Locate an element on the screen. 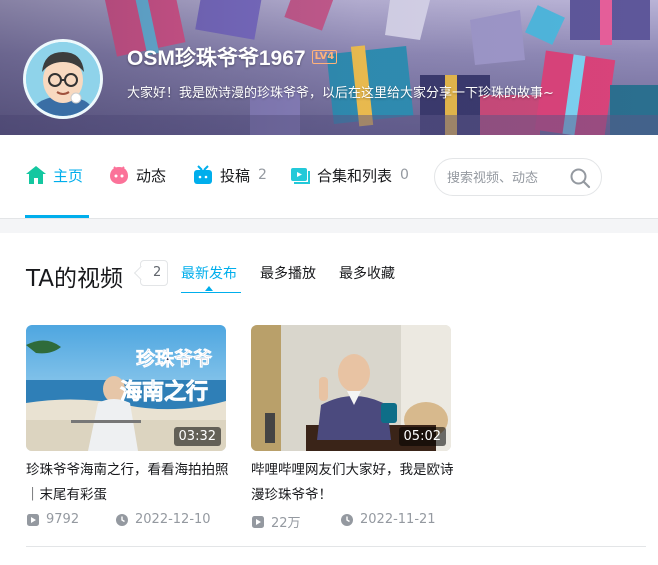 The image size is (658, 565). play-count-value: 22万 is located at coordinates (286, 523).